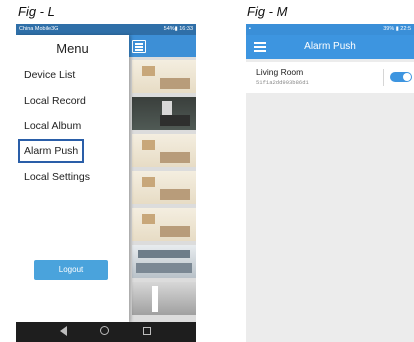 The width and height of the screenshot is (414, 342). Describe the element at coordinates (178, 29) in the screenshot. I see `status-right: 54%▮ 16:33` at that location.